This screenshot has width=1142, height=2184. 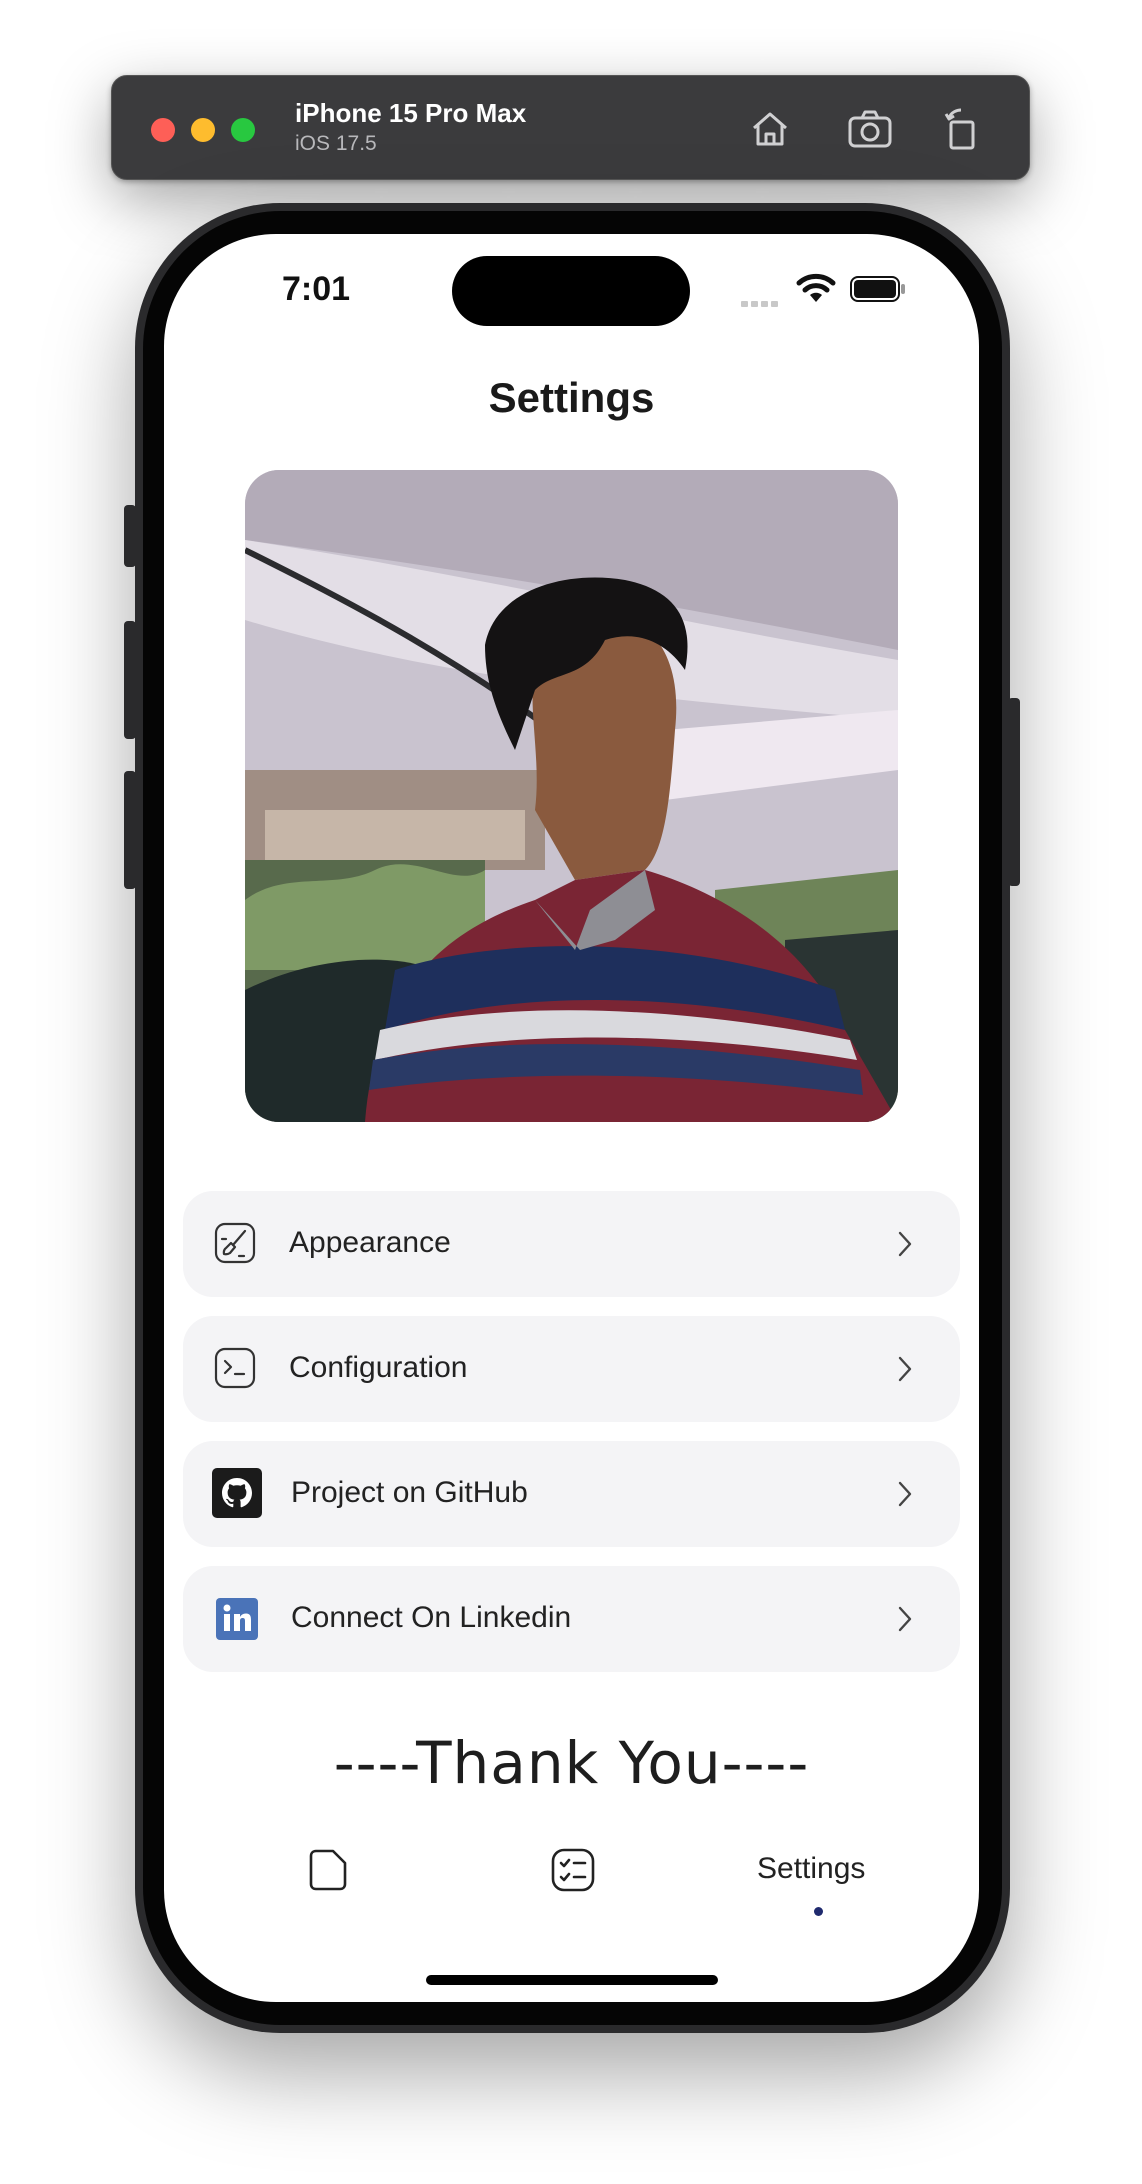 I want to click on menu-label: Project on GitHub, so click(x=409, y=1492).